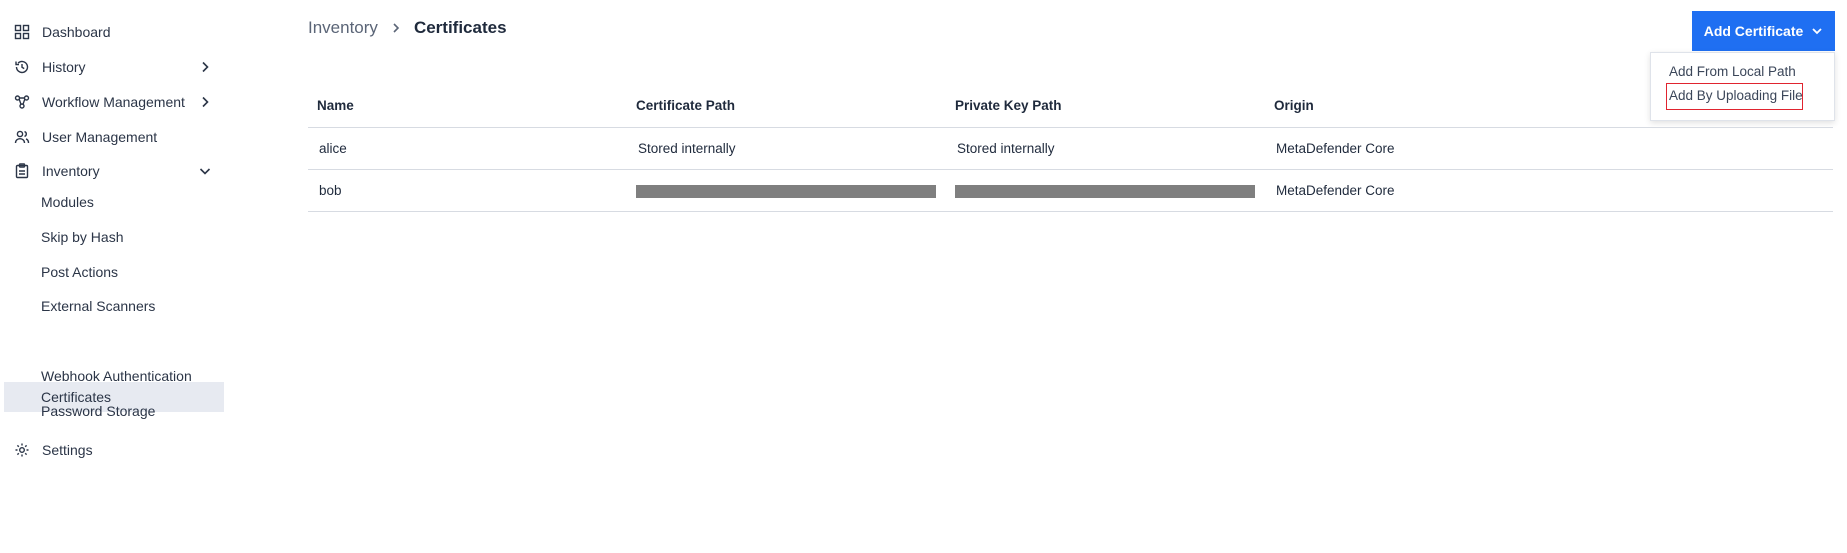 The image size is (1847, 553). I want to click on sidebar-subitem-label: Modules, so click(67, 202).